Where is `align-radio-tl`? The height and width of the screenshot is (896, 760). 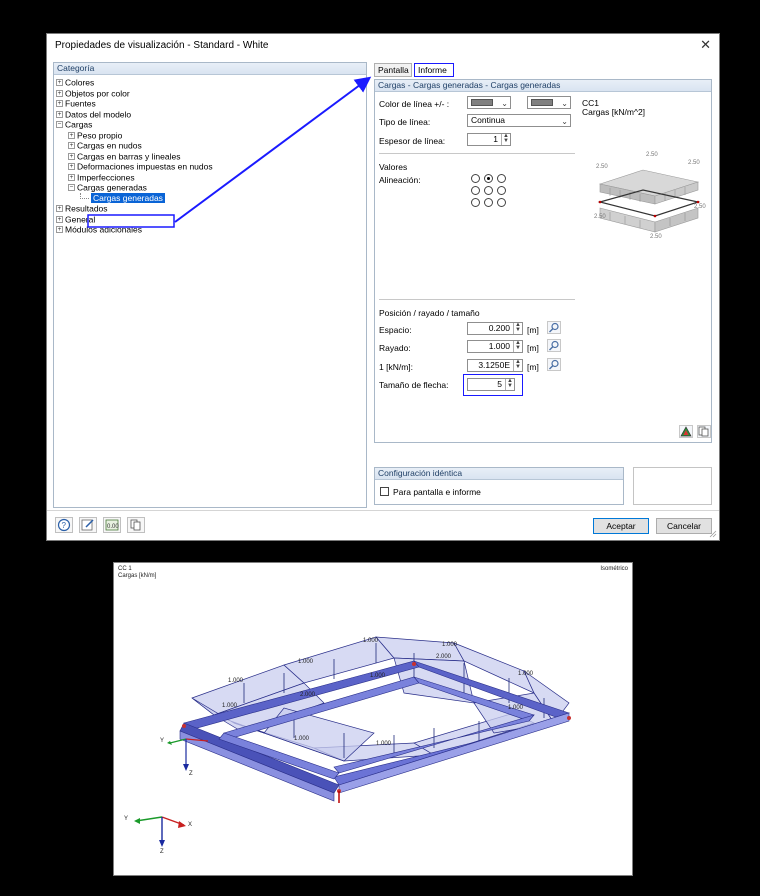
align-radio-tl is located at coordinates (475, 178).